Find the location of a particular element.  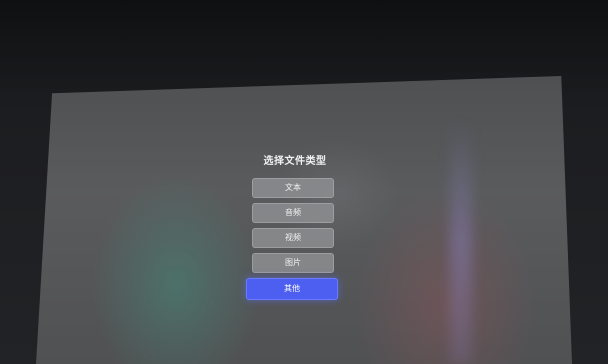

option-image-button: 图片 is located at coordinates (293, 263).